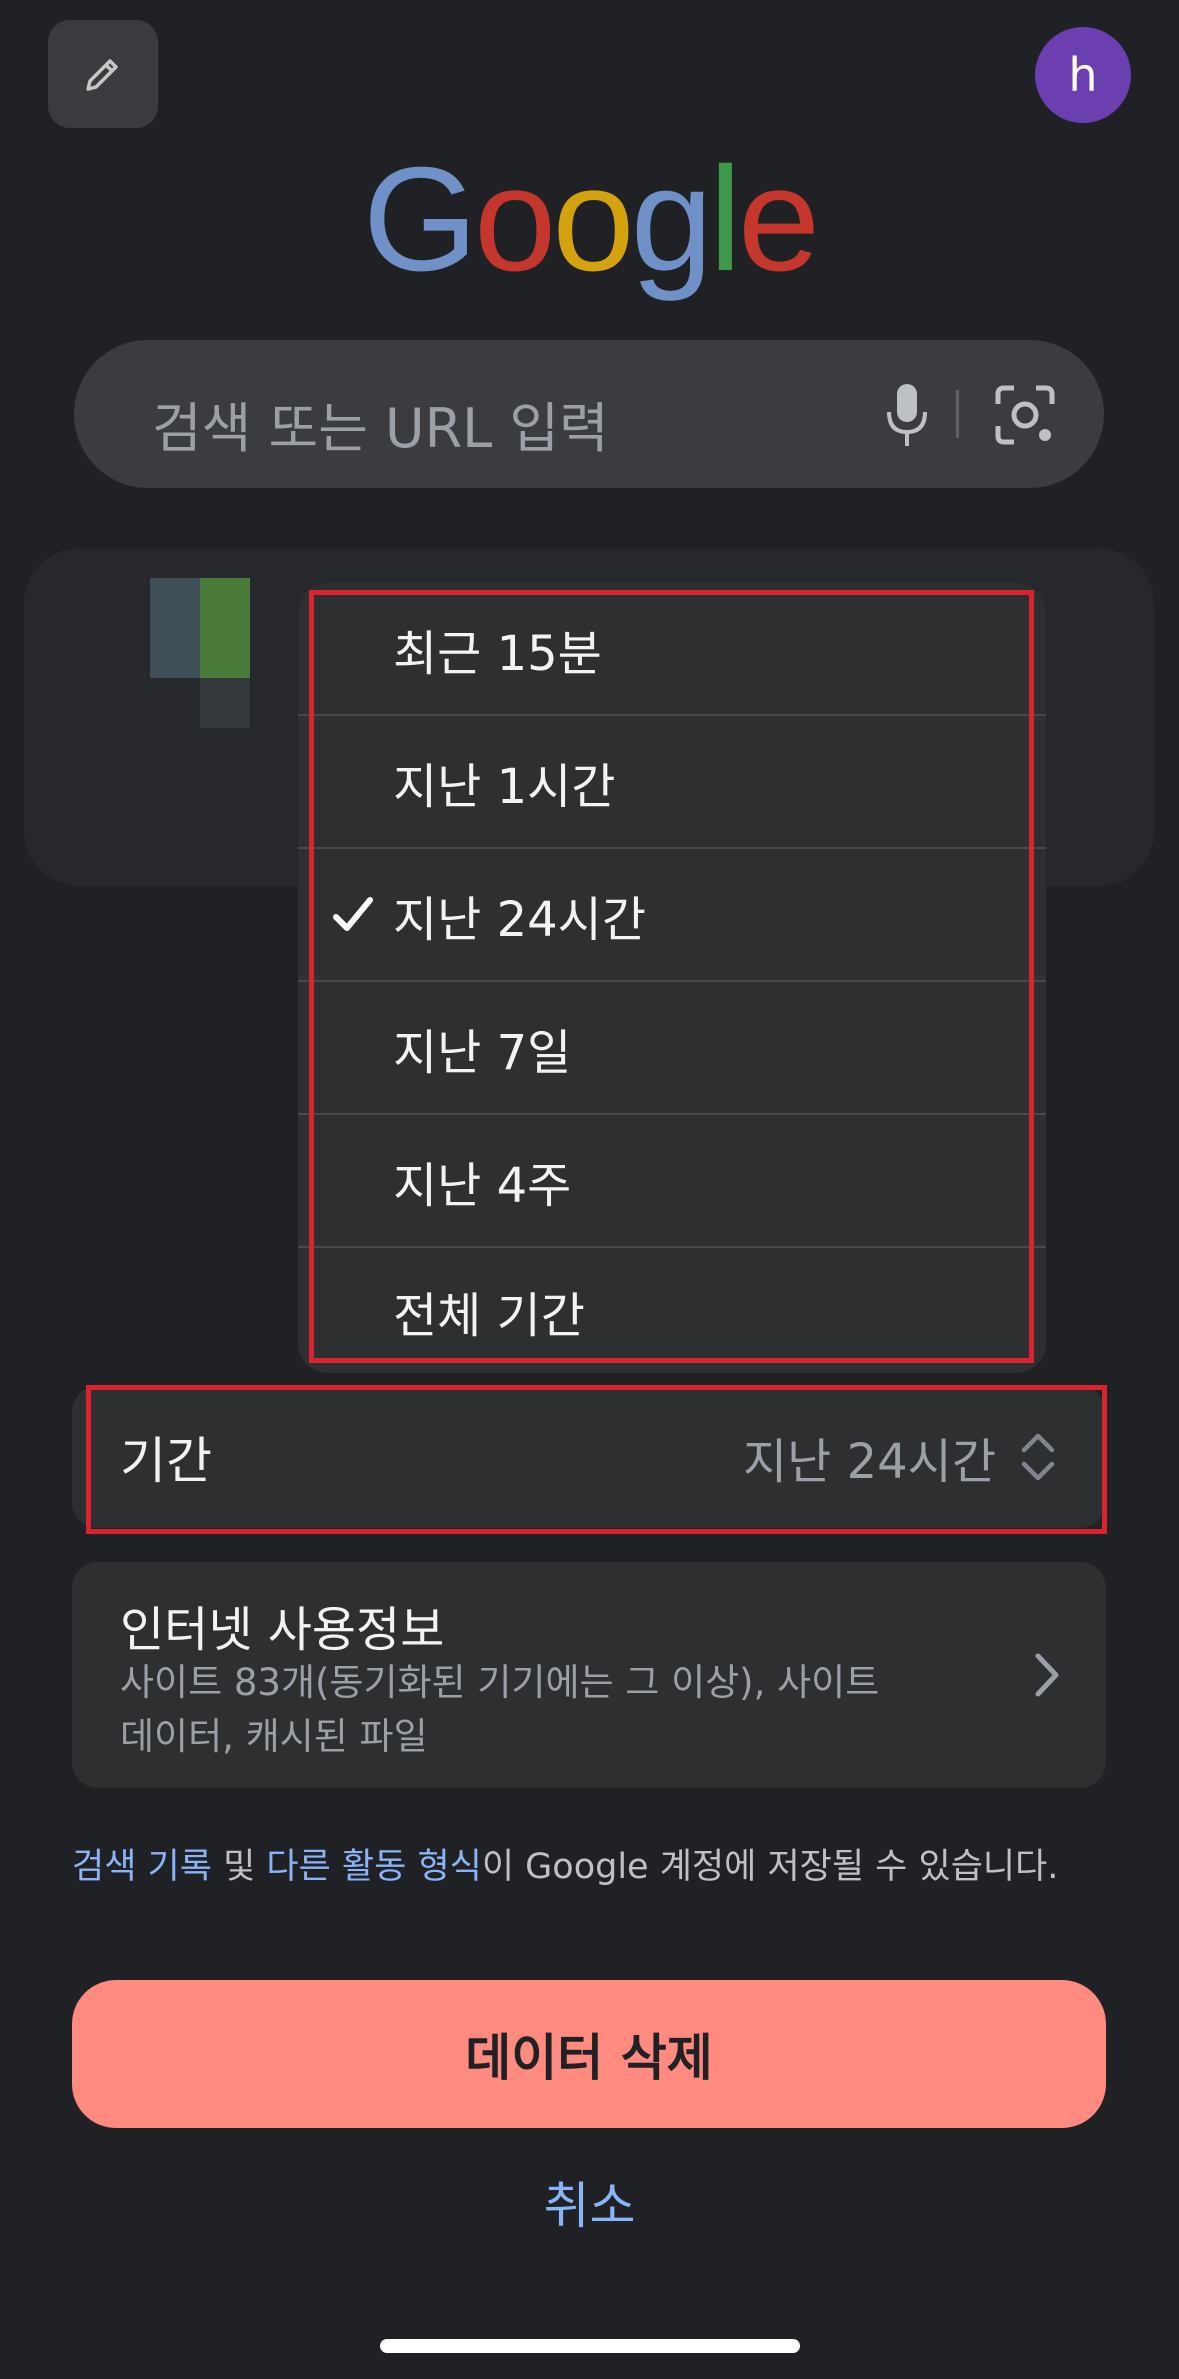 This screenshot has height=2379, width=1179. What do you see at coordinates (1025, 415) in the screenshot?
I see `lens-icon` at bounding box center [1025, 415].